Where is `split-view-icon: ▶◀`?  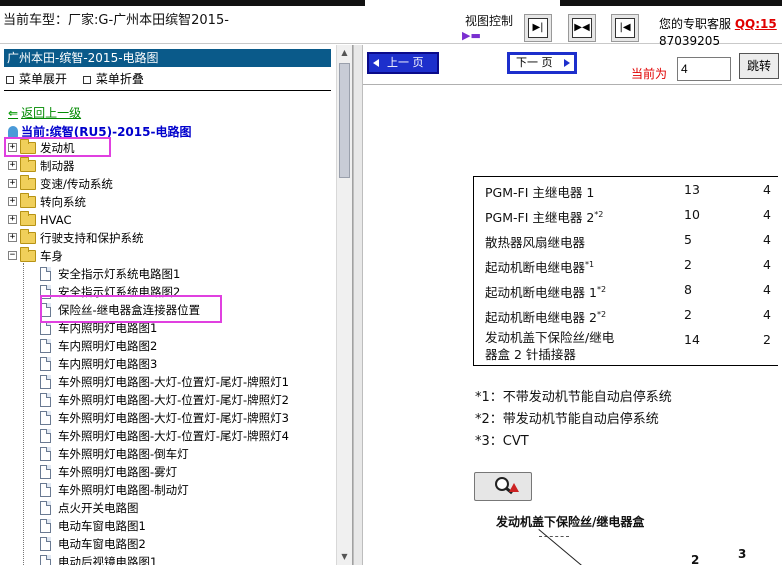 split-view-icon: ▶◀ is located at coordinates (582, 28).